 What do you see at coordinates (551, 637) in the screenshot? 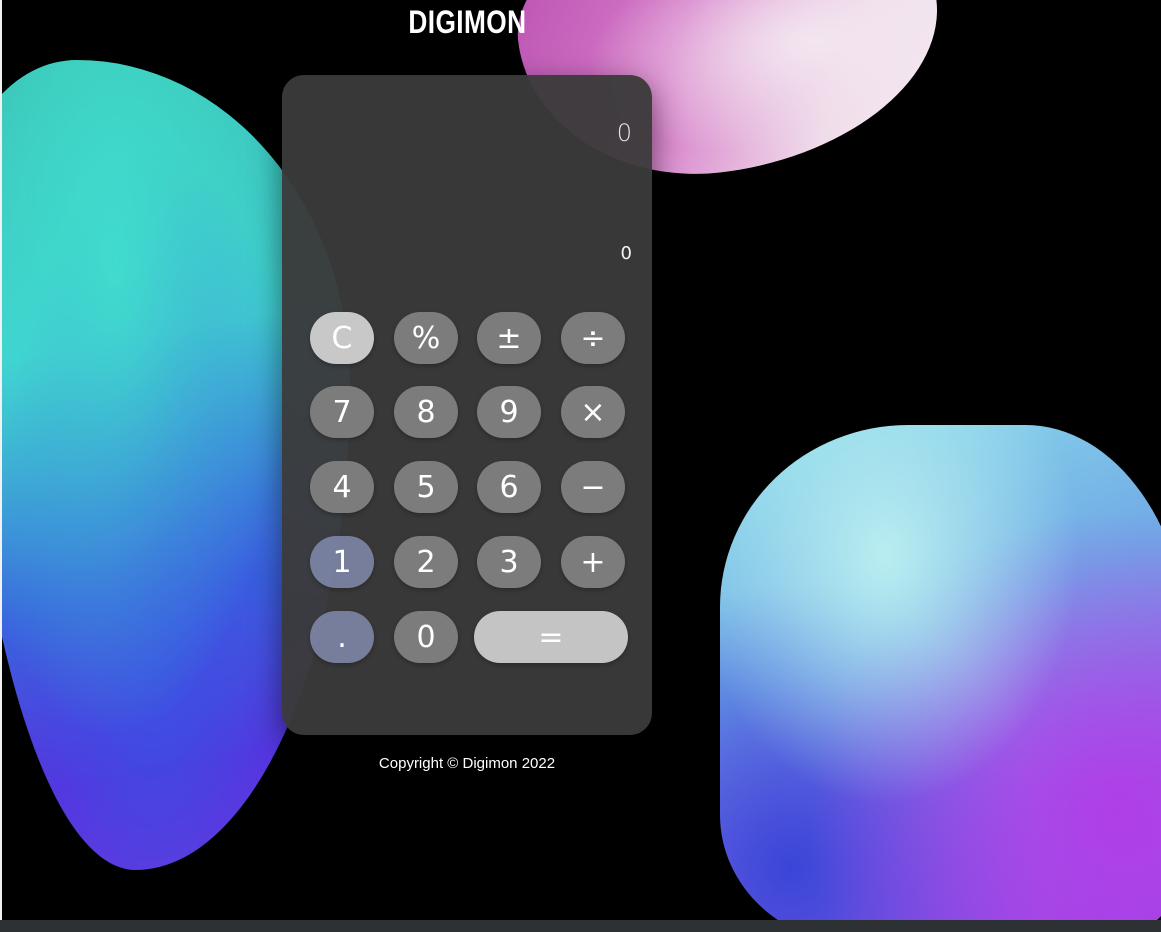
I see `equals-button: =` at bounding box center [551, 637].